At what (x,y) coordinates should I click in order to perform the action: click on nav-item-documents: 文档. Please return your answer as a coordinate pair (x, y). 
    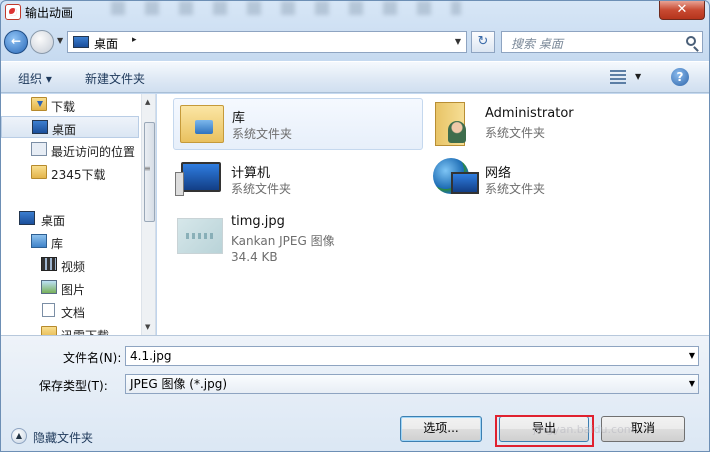
    Looking at the image, I should click on (70, 311).